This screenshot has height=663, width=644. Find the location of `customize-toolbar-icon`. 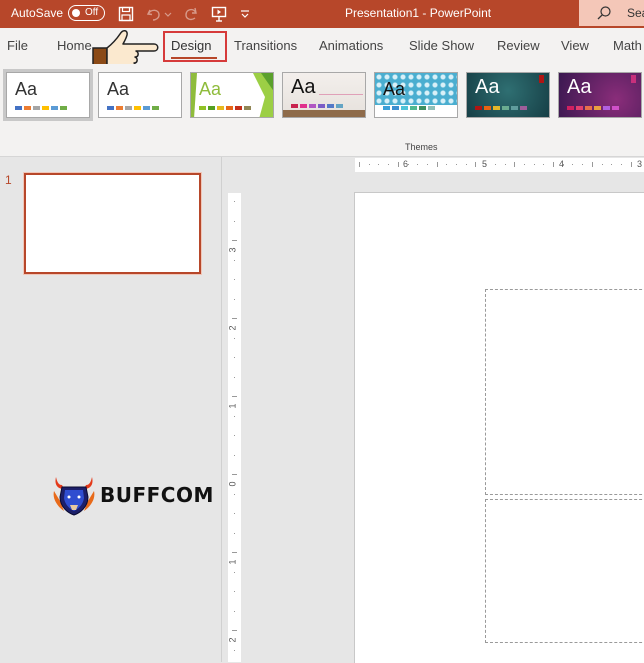

customize-toolbar-icon is located at coordinates (245, 14).